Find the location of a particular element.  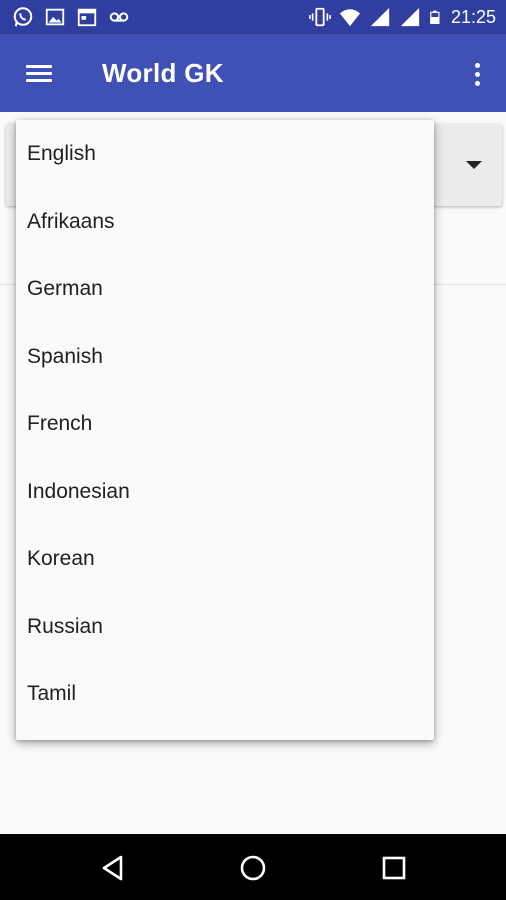

calendar-icon is located at coordinates (87, 17).